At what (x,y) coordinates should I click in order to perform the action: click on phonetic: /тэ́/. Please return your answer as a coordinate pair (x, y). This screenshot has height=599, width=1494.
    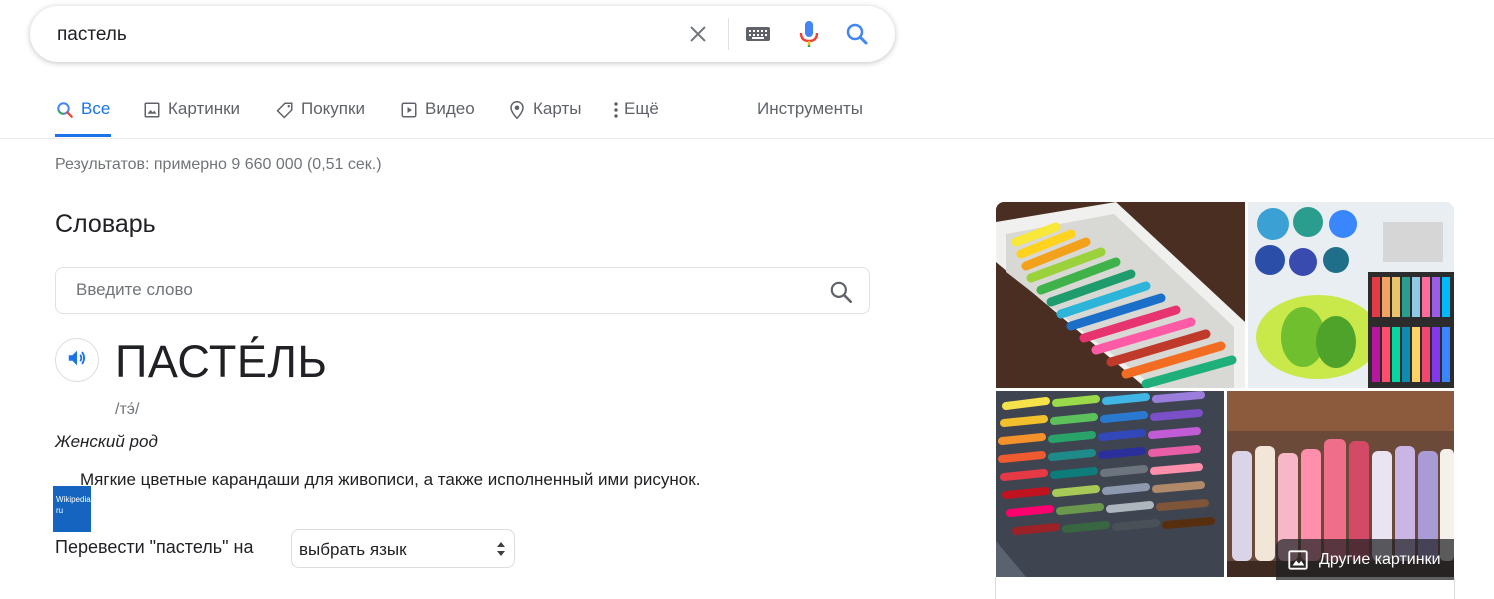
    Looking at the image, I should click on (127, 409).